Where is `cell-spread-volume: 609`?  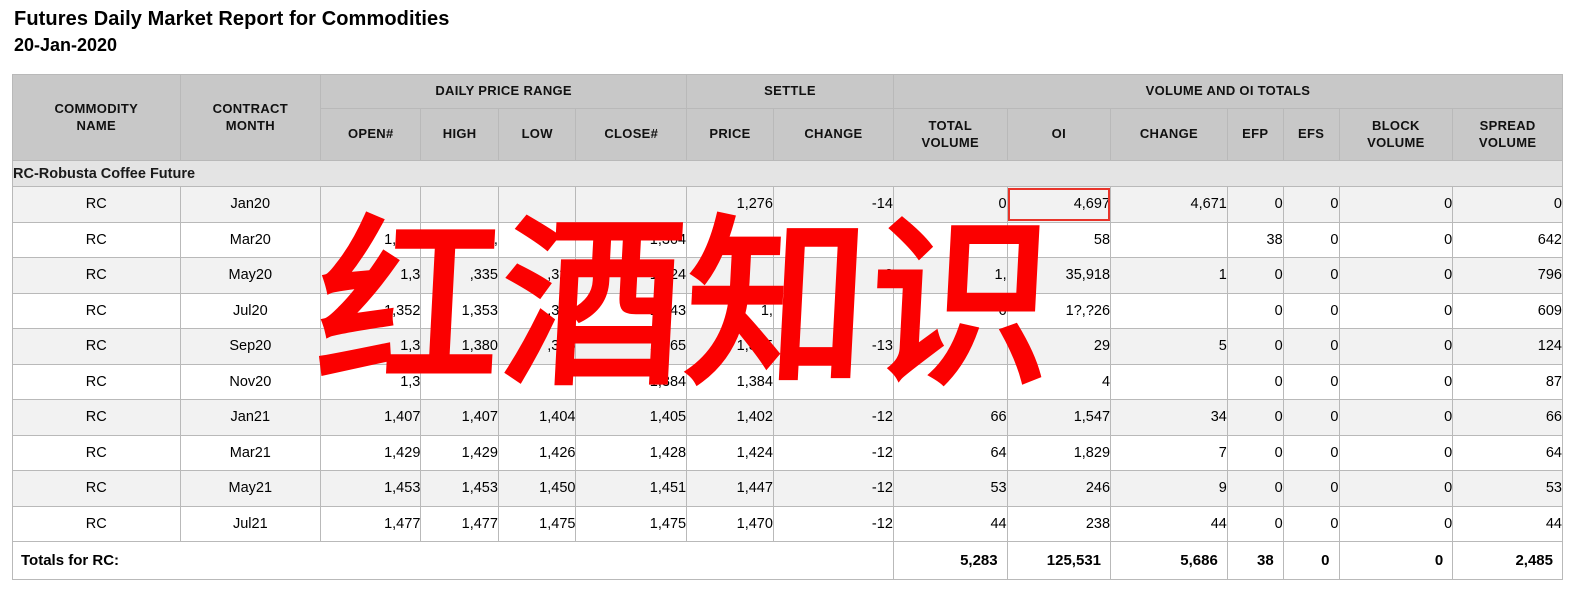
cell-spread-volume: 609 is located at coordinates (1507, 310).